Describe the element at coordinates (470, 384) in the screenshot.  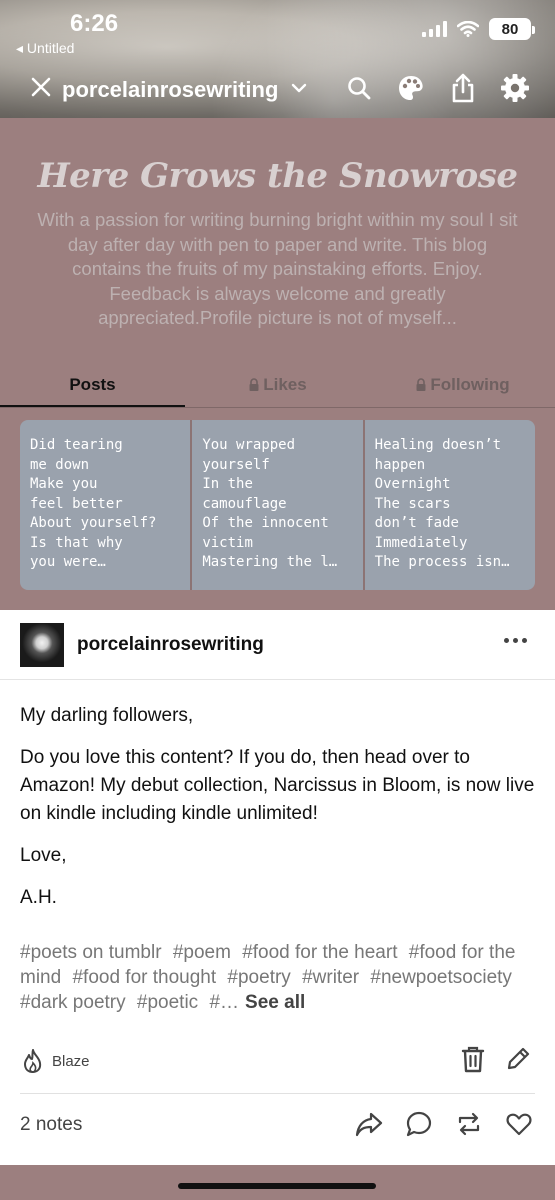
I see `tab-following-label: Following` at that location.